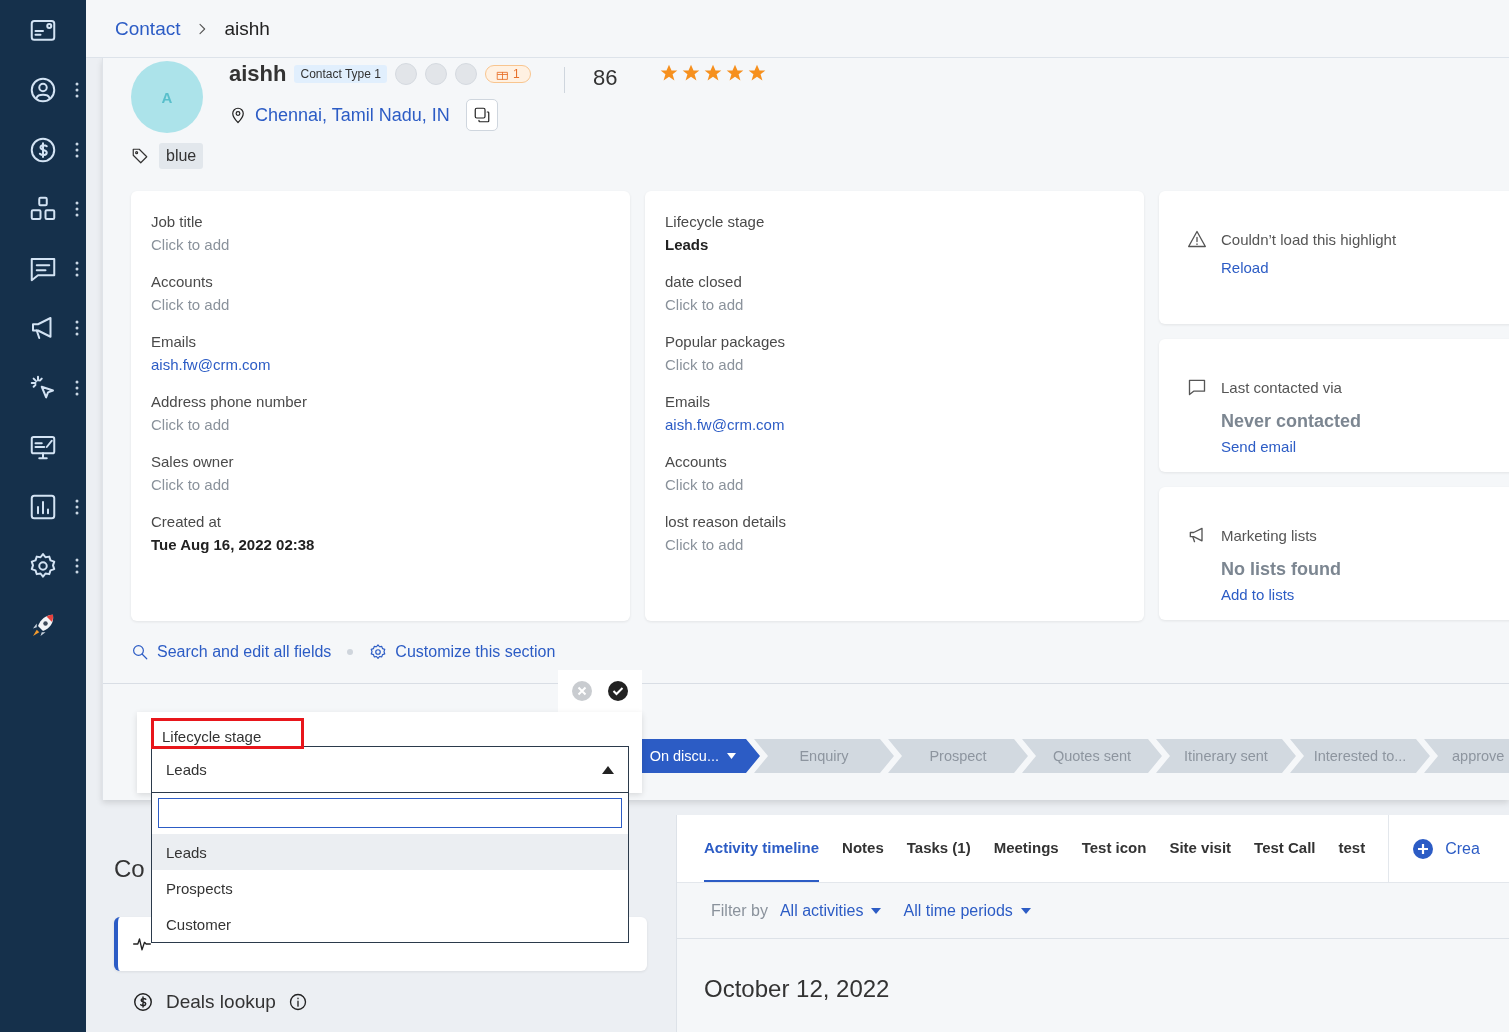  What do you see at coordinates (258, 74) in the screenshot?
I see `contact-name: aishh` at bounding box center [258, 74].